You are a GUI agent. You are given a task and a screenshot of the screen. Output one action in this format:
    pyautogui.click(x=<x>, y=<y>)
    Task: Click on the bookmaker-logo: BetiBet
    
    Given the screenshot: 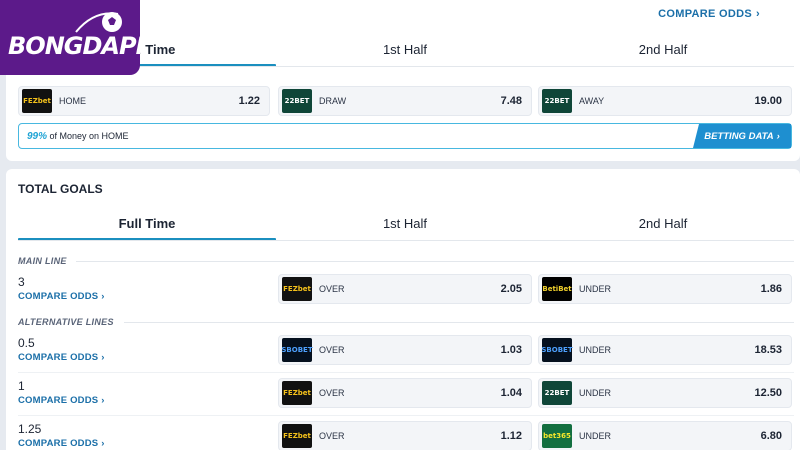 What is the action you would take?
    pyautogui.click(x=557, y=289)
    